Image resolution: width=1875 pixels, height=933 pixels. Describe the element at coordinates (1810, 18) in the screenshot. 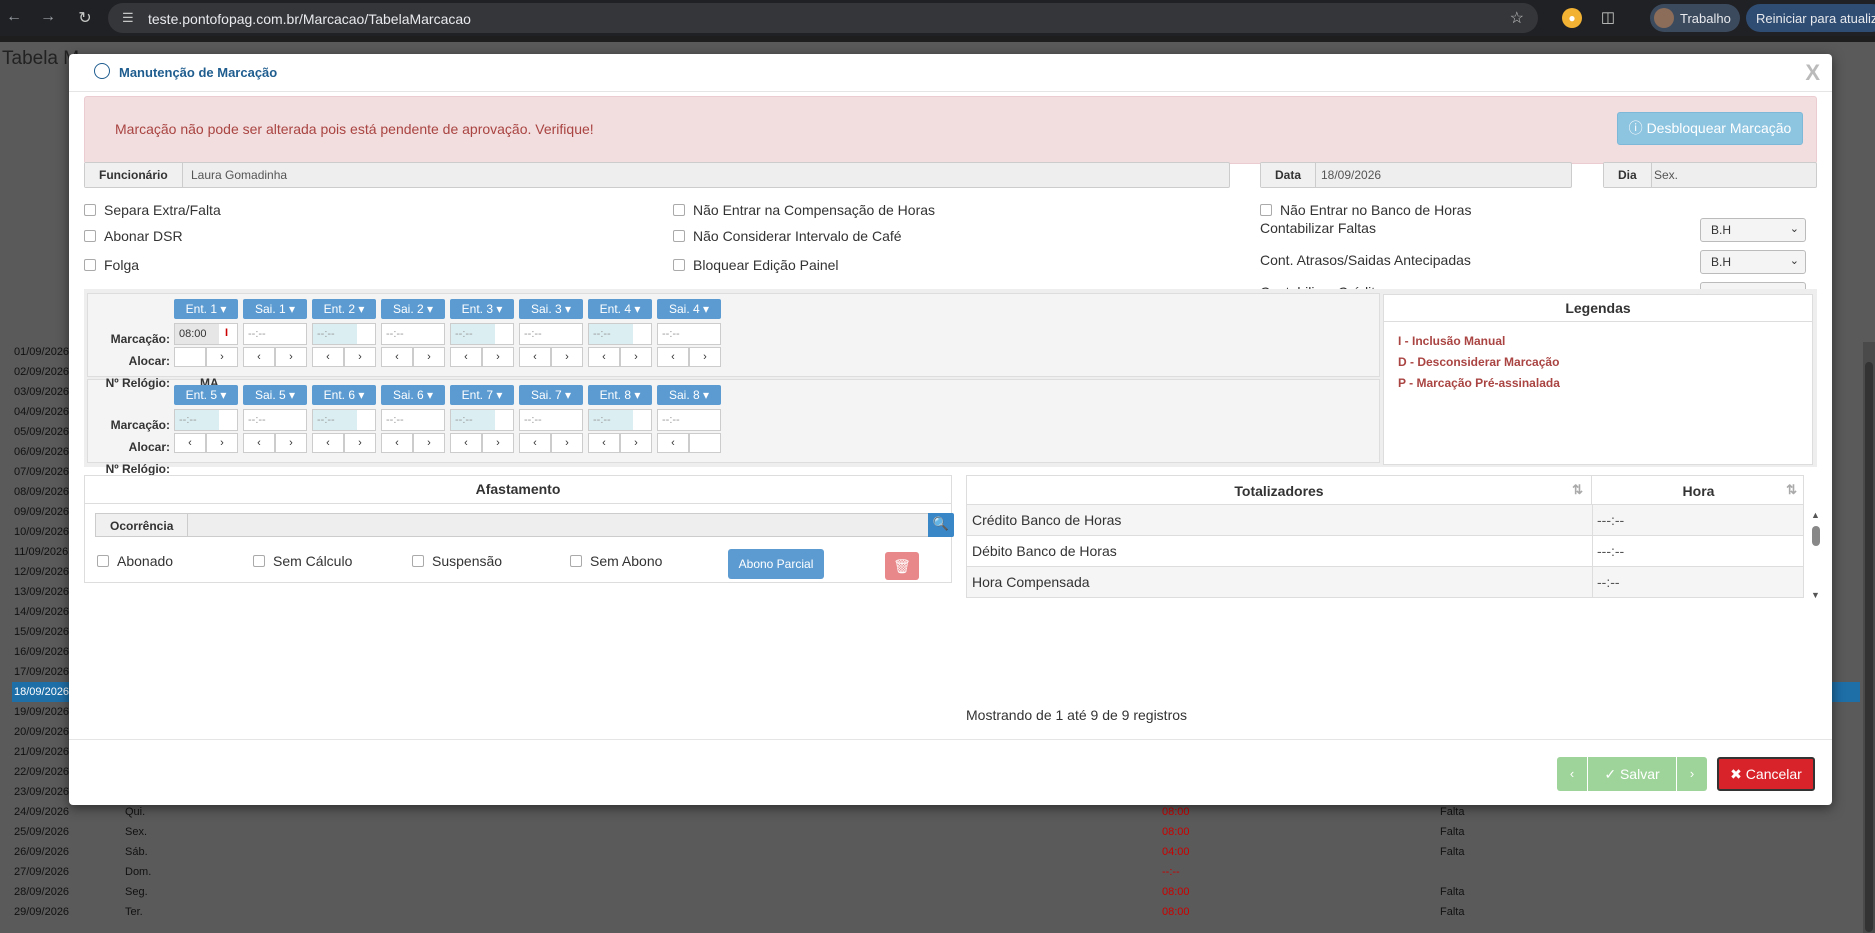

I see `update-button: Reiniciar para atualizar` at that location.